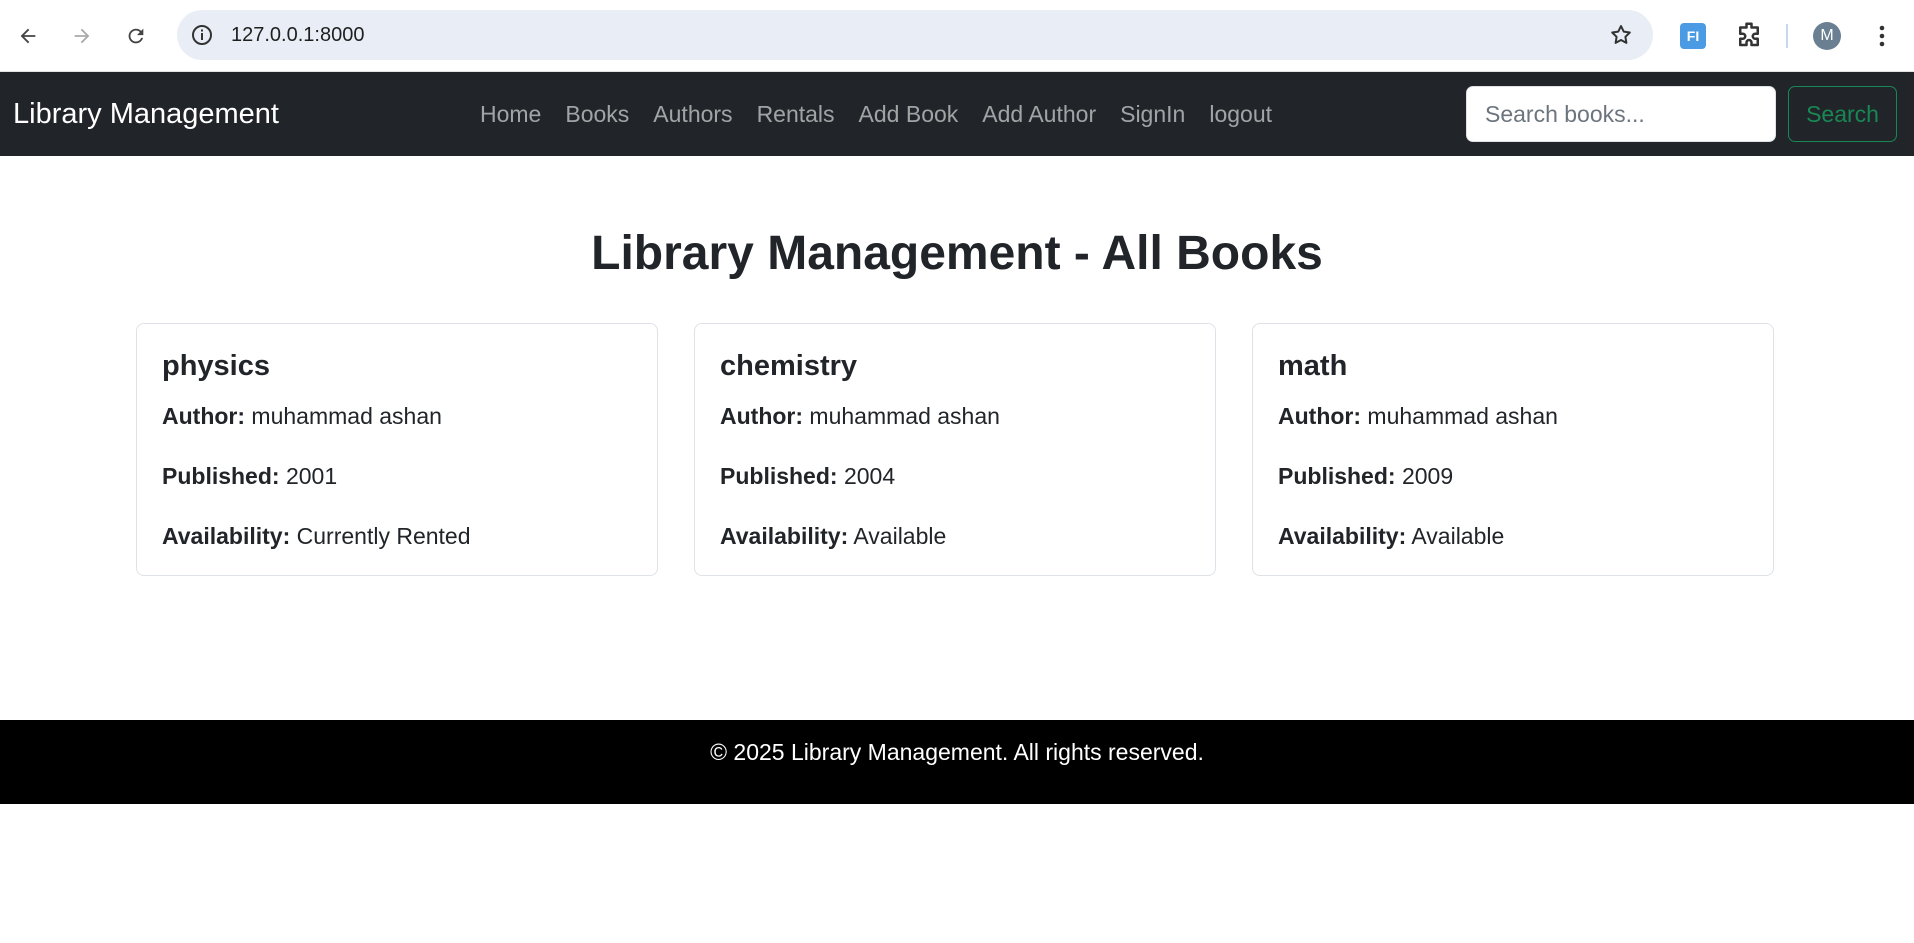 The height and width of the screenshot is (943, 1914). I want to click on profile-avatar: M, so click(1827, 36).